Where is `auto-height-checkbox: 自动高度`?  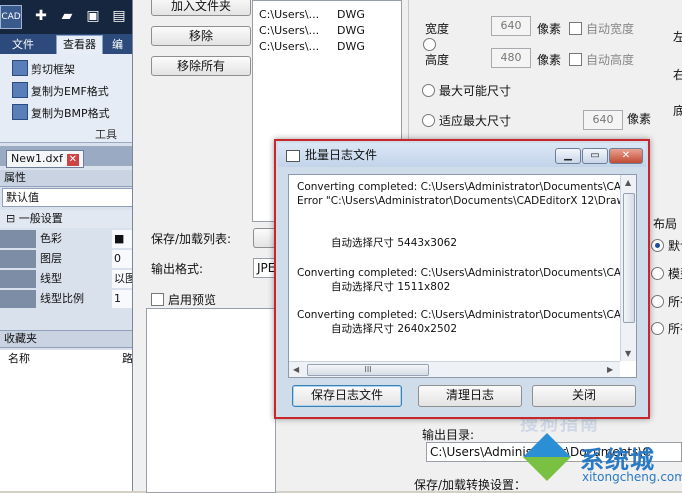 auto-height-checkbox: 自动高度 is located at coordinates (601, 59).